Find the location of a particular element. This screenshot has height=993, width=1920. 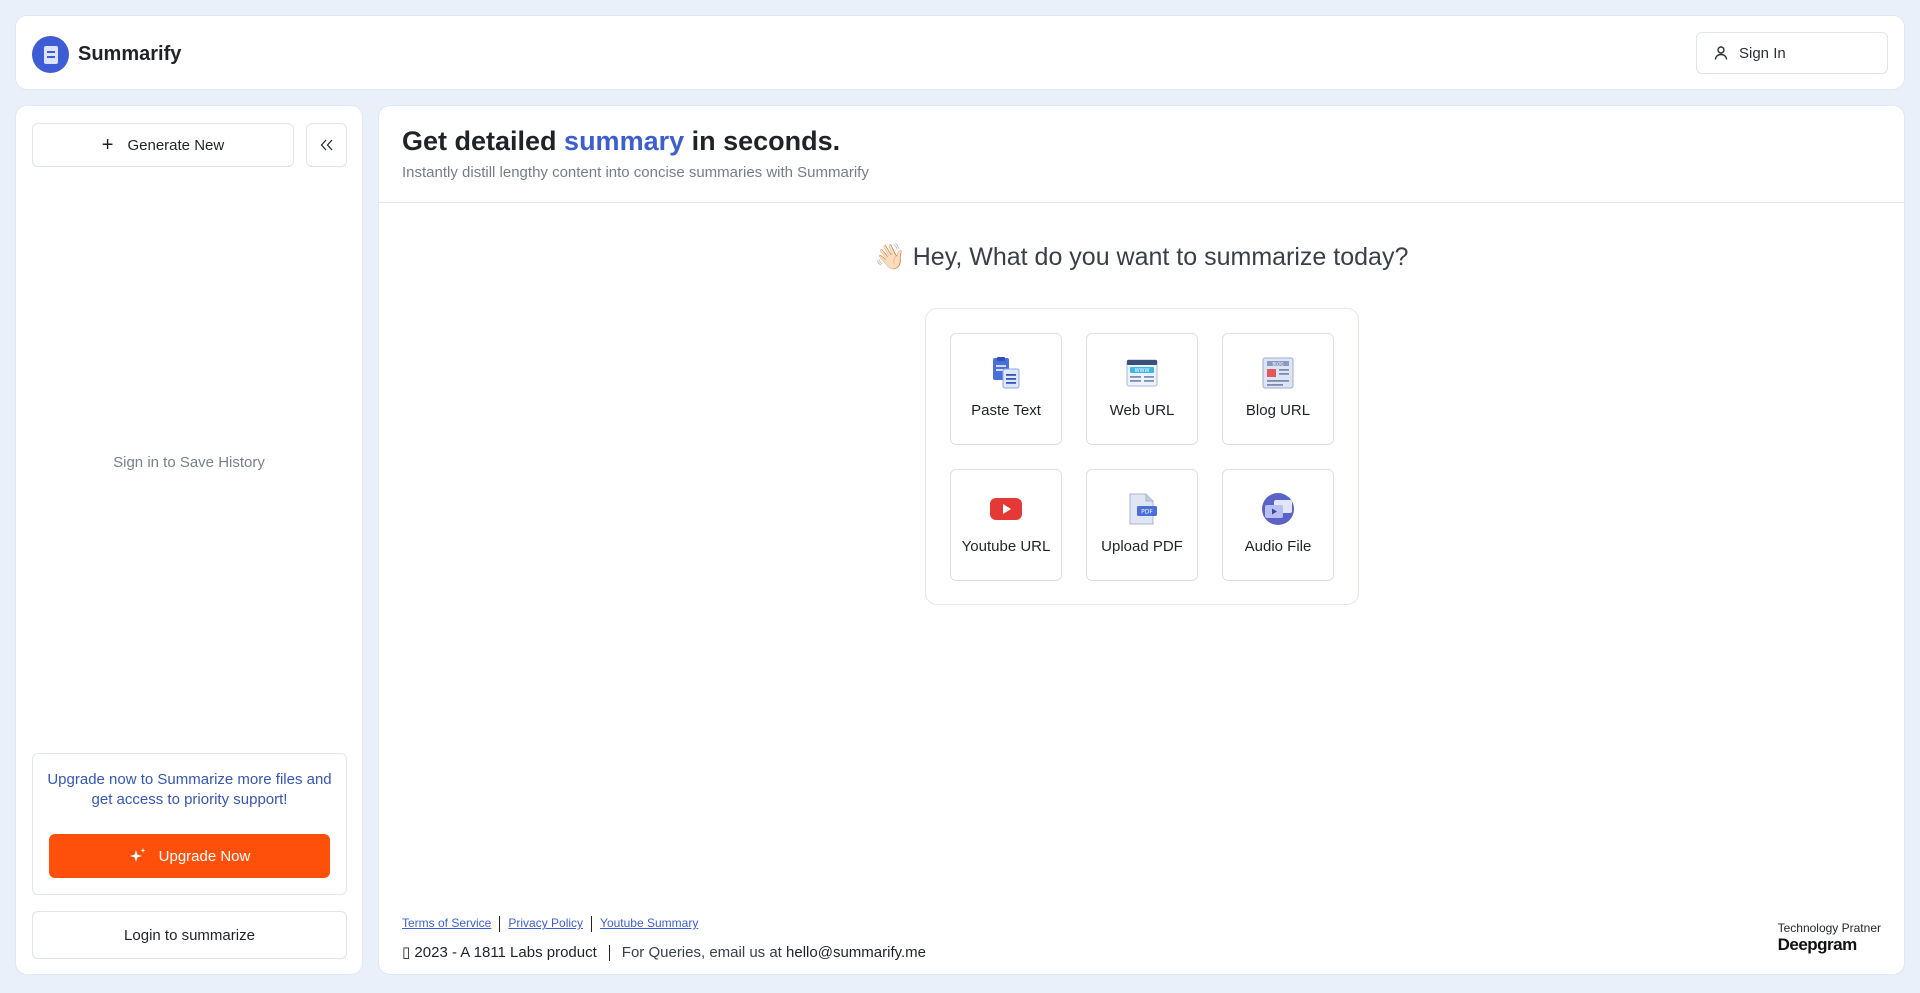

audio-file-icon is located at coordinates (1278, 509).